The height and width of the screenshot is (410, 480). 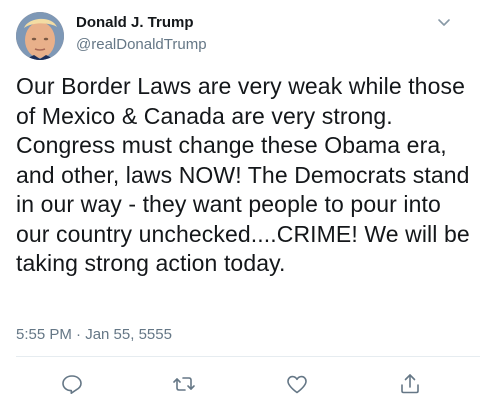 I want to click on author-name: Donald J. Trump, so click(x=135, y=22).